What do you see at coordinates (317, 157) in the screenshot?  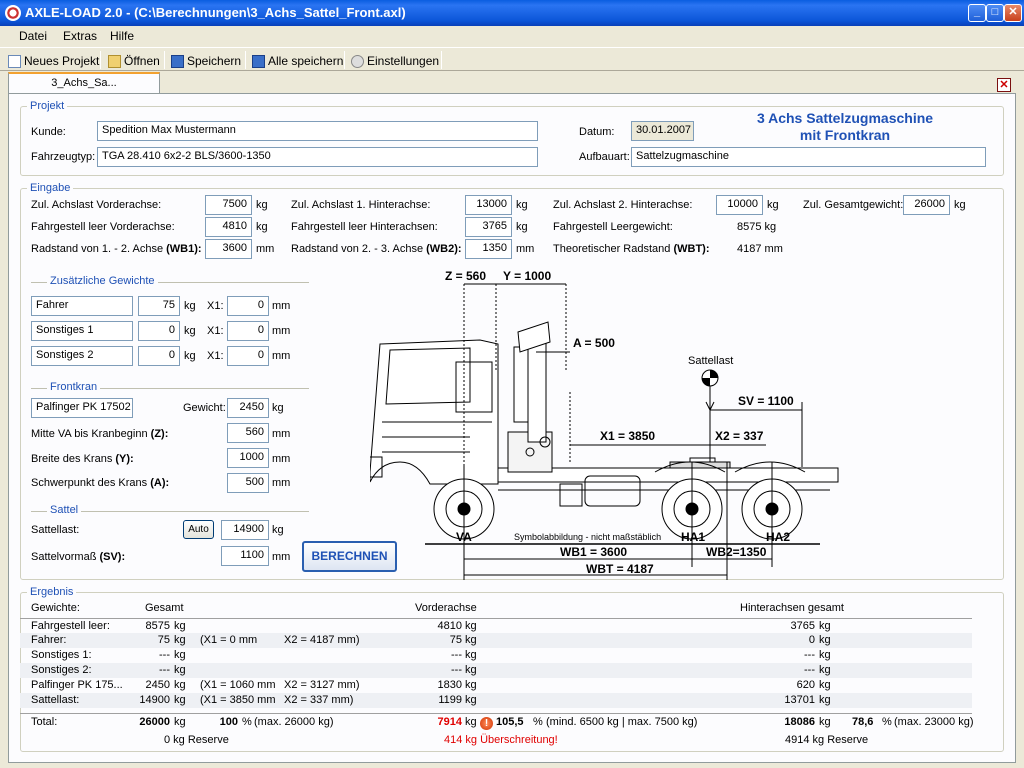 I see `fahrzeugtyp-input: TGA 28.410 6x2-2 BLS/3600-1350` at bounding box center [317, 157].